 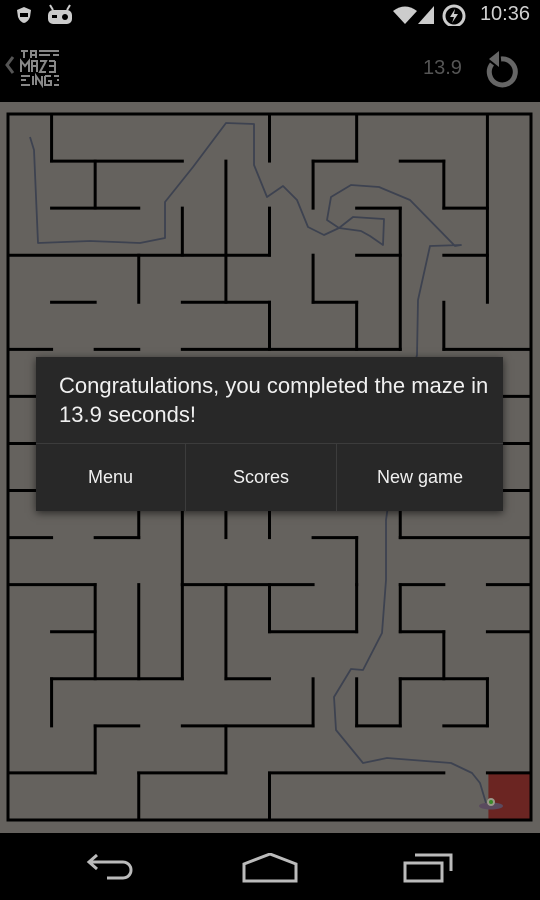 I want to click on home-up-button, so click(x=33, y=64).